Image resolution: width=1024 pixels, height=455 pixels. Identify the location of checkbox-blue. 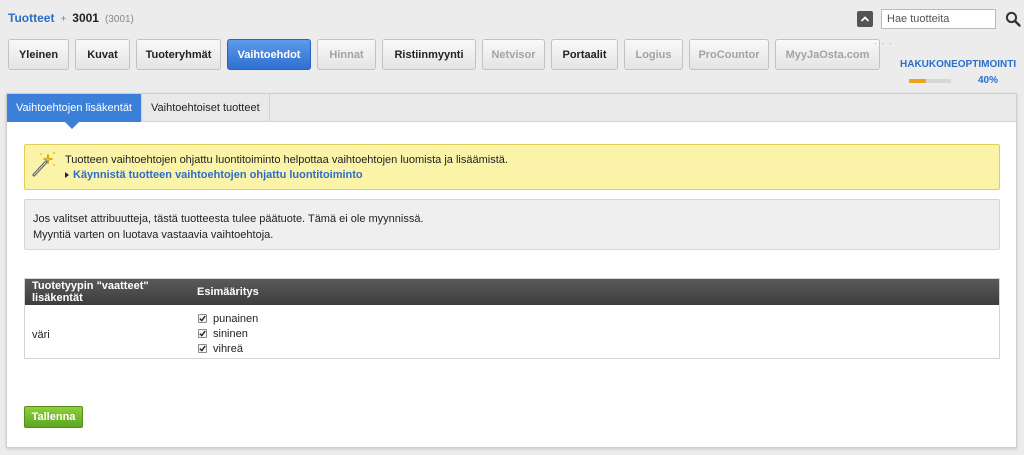
(202, 333).